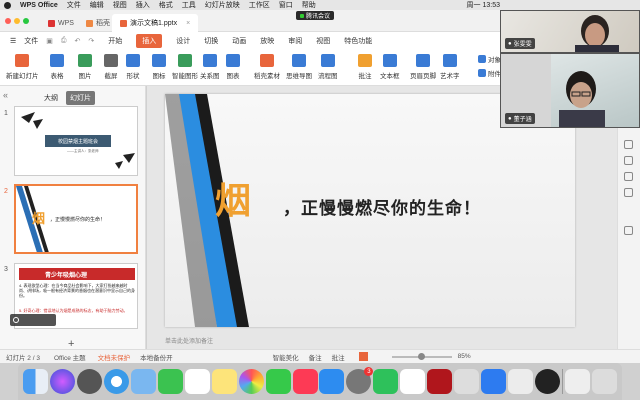 The height and width of the screenshot is (400, 640). I want to click on play-icon, so click(363, 356).